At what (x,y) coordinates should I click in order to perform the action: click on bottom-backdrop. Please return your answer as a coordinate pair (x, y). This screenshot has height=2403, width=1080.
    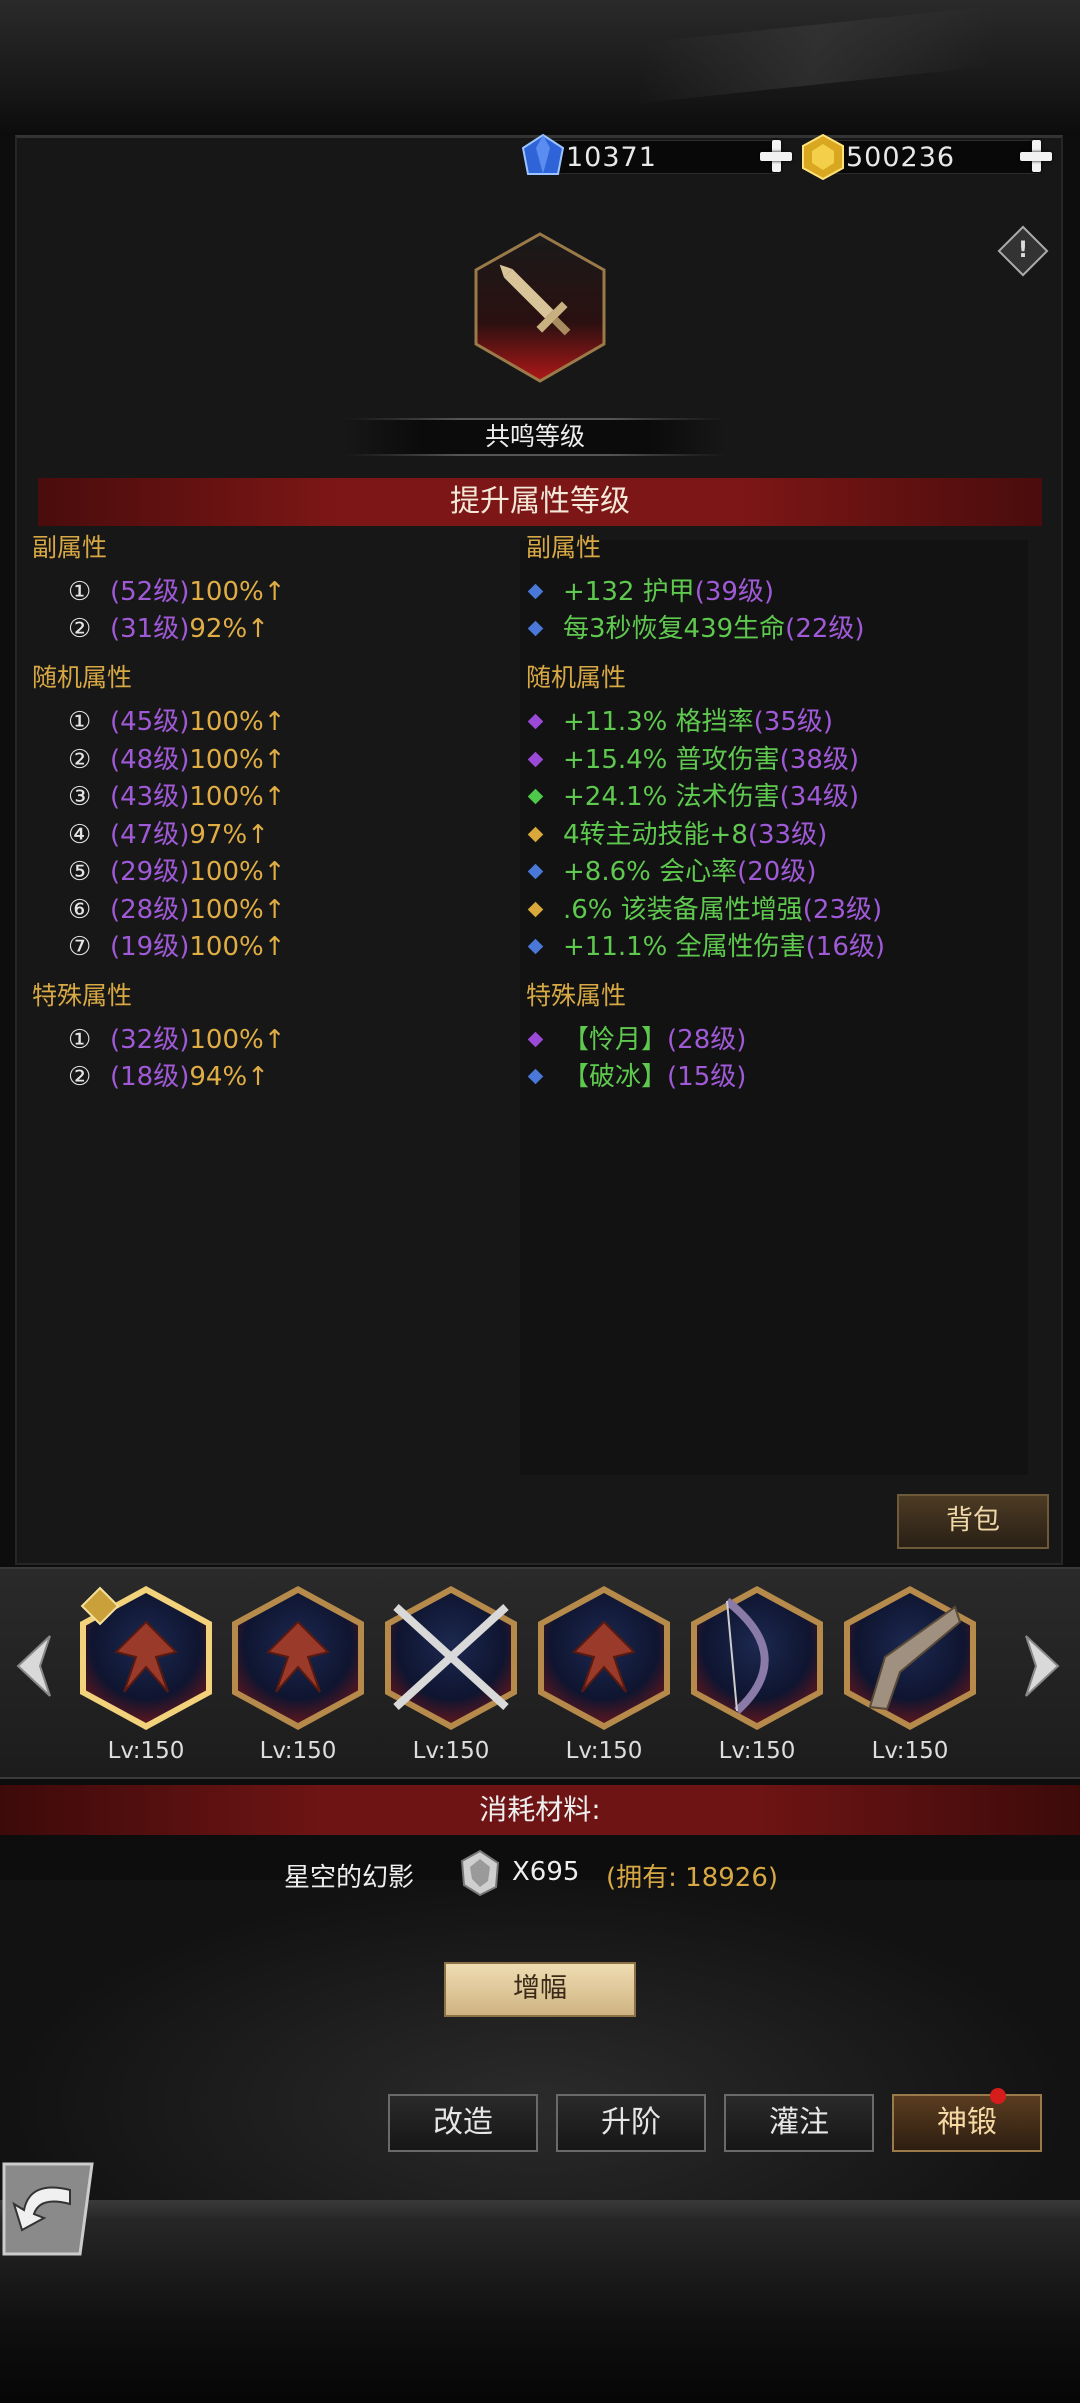
    Looking at the image, I should click on (540, 2301).